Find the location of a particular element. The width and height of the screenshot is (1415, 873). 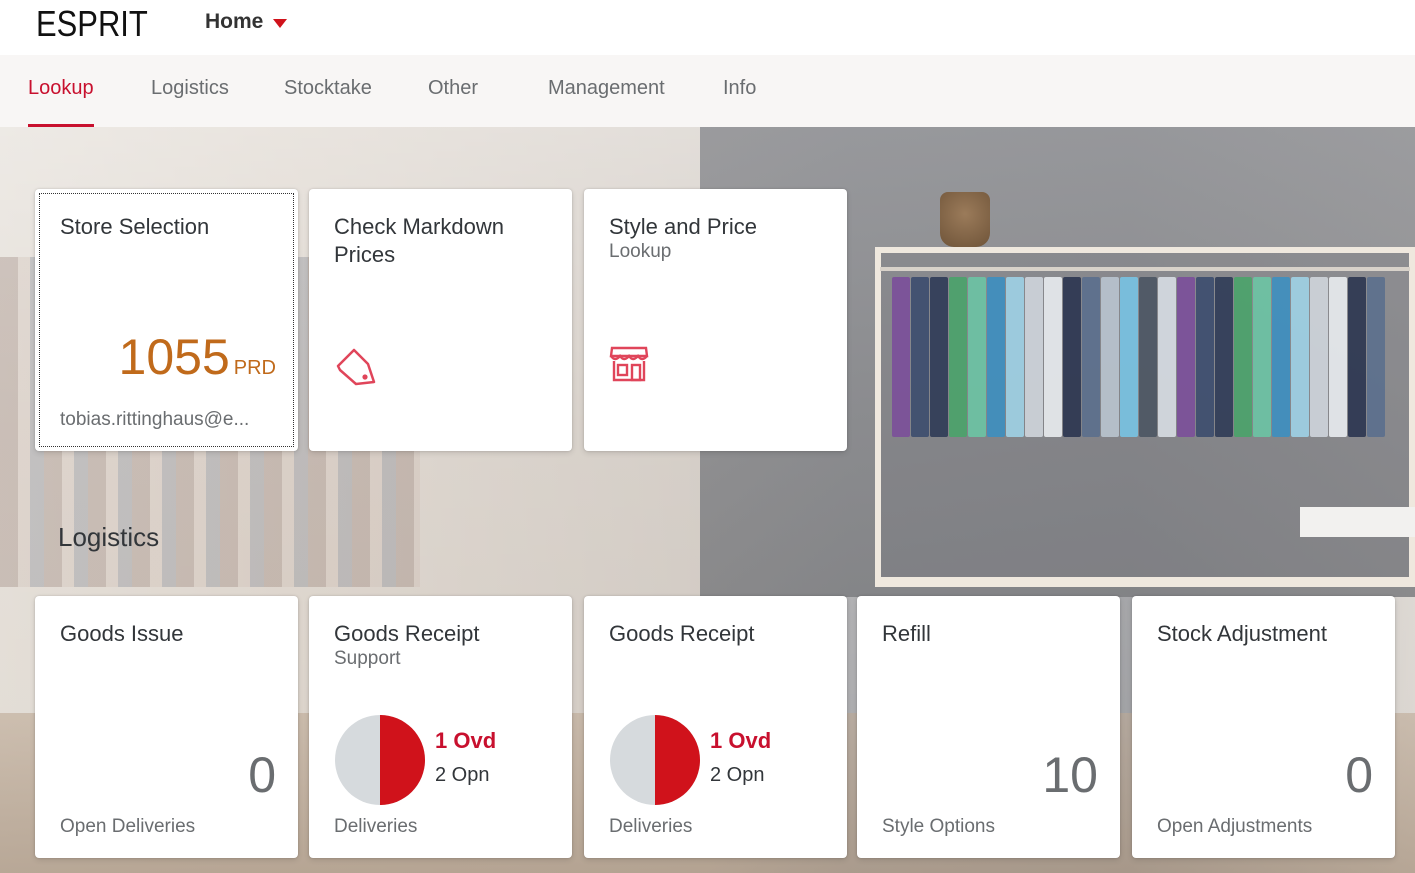

tile-subtitle: Lookup is located at coordinates (640, 251).